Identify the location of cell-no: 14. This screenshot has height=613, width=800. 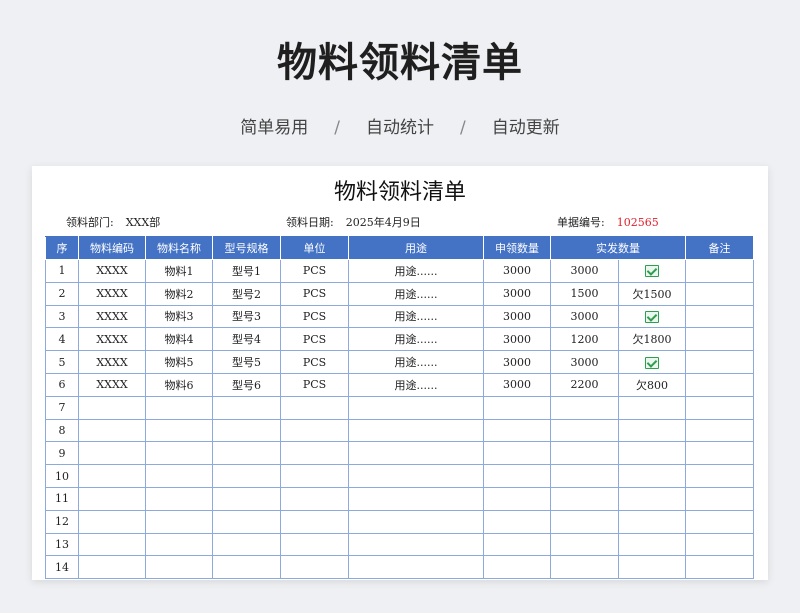
(62, 567).